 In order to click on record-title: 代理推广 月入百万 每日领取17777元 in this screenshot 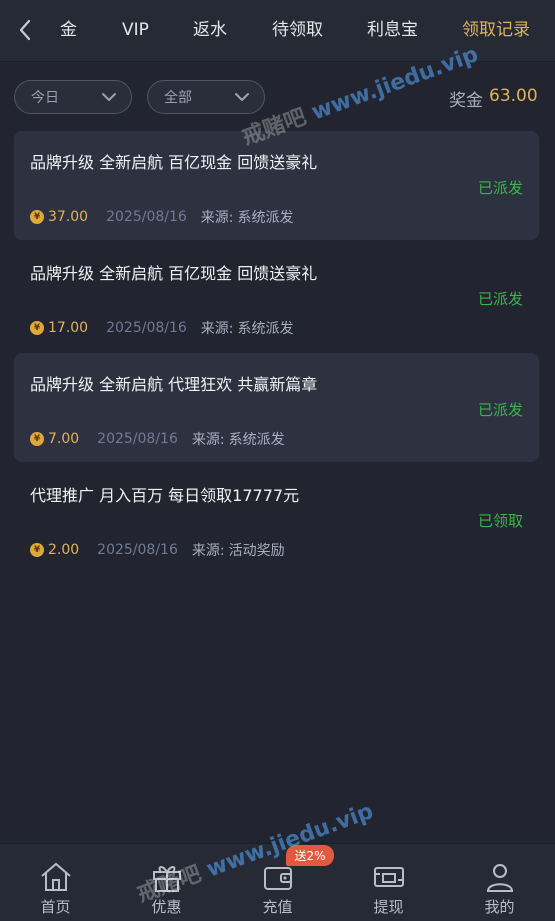, I will do `click(165, 495)`.